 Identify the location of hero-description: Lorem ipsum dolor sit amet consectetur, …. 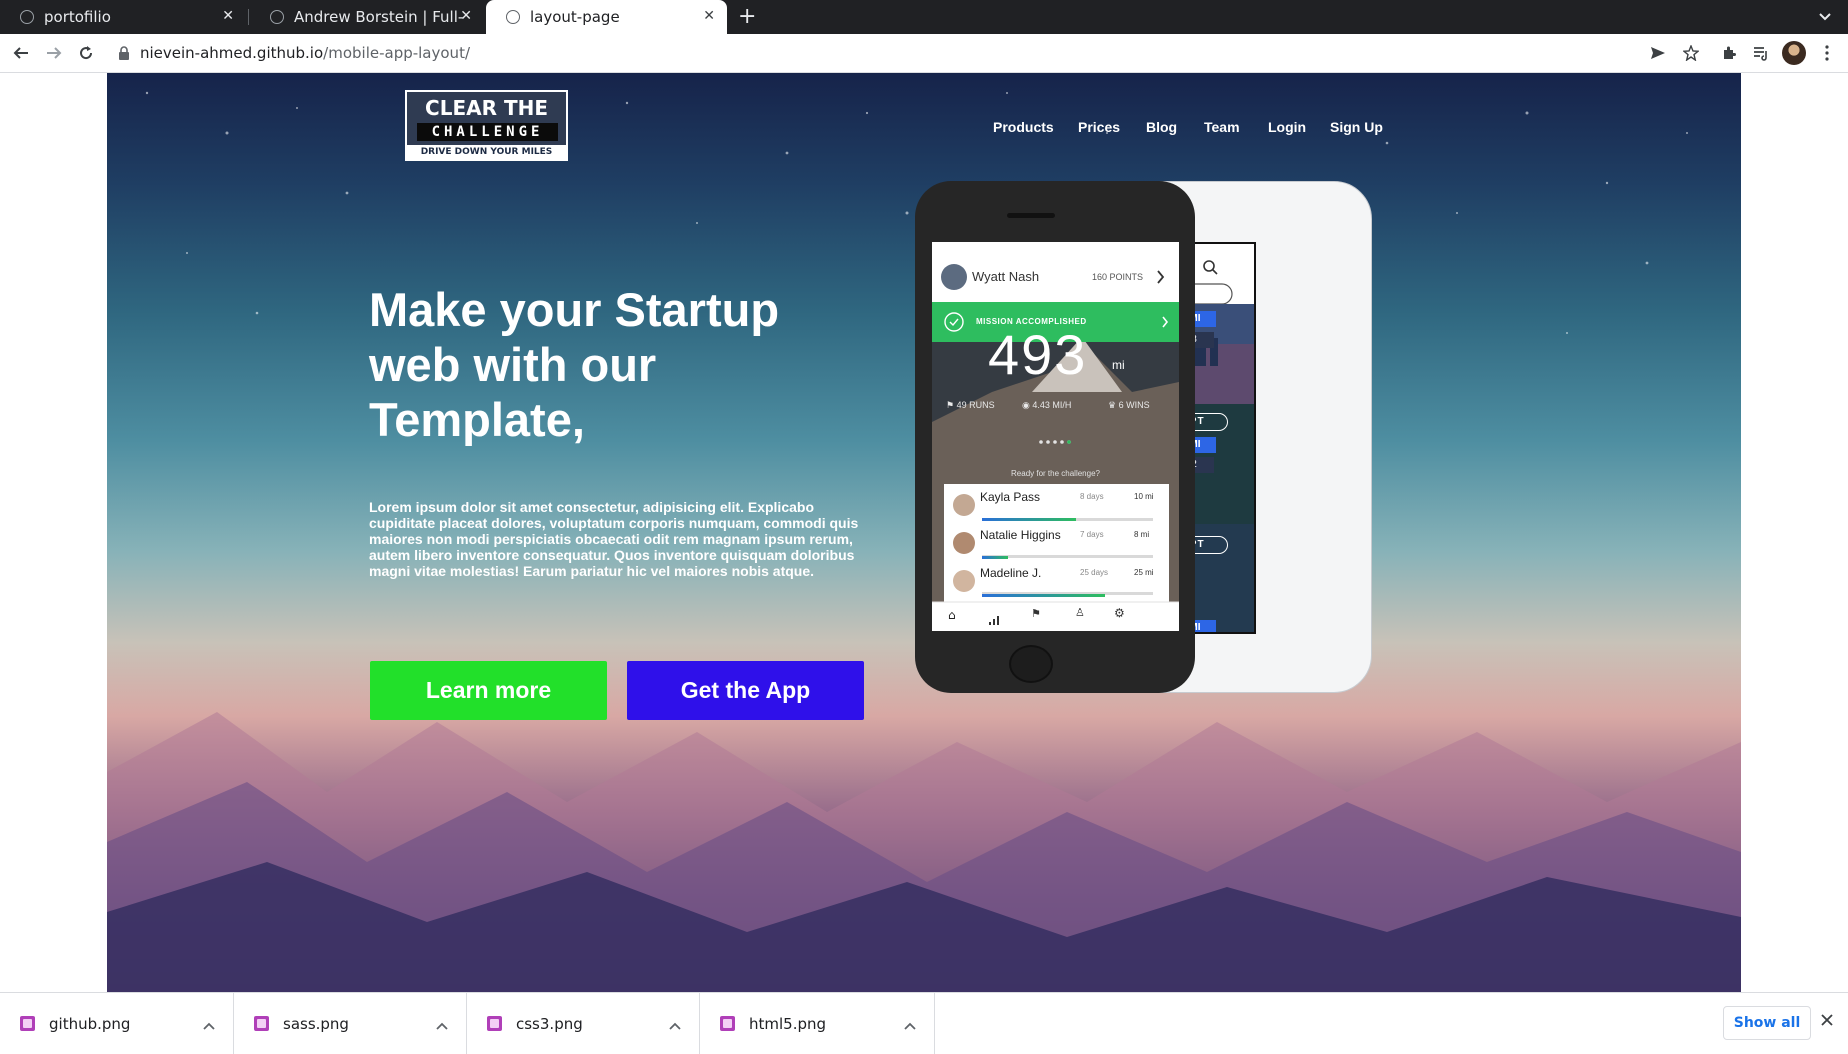
(614, 539).